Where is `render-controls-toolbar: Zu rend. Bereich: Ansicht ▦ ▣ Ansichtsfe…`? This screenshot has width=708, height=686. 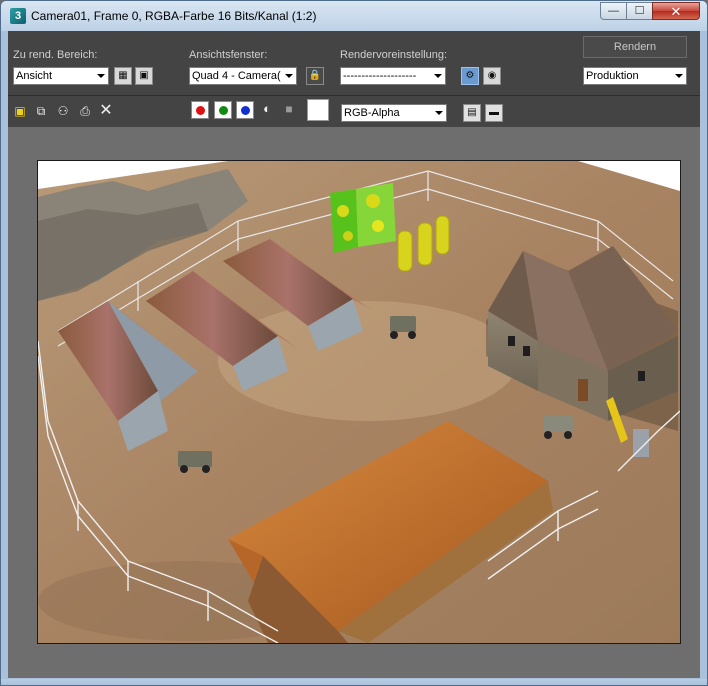
render-controls-toolbar: Zu rend. Bereich: Ansicht ▦ ▣ Ansichtsfe… is located at coordinates (354, 63).